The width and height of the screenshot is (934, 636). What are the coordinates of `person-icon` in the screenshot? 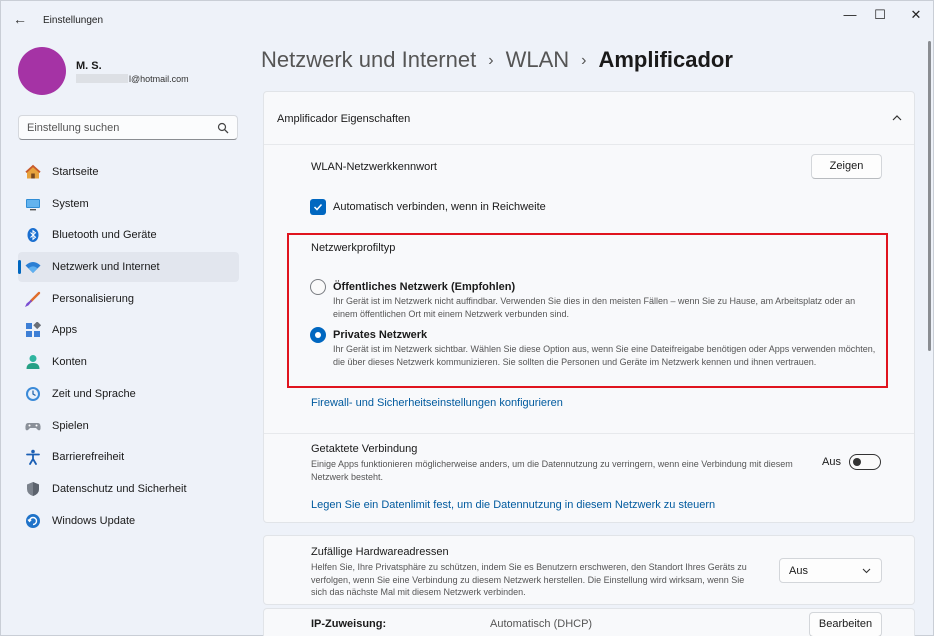 It's located at (33, 362).